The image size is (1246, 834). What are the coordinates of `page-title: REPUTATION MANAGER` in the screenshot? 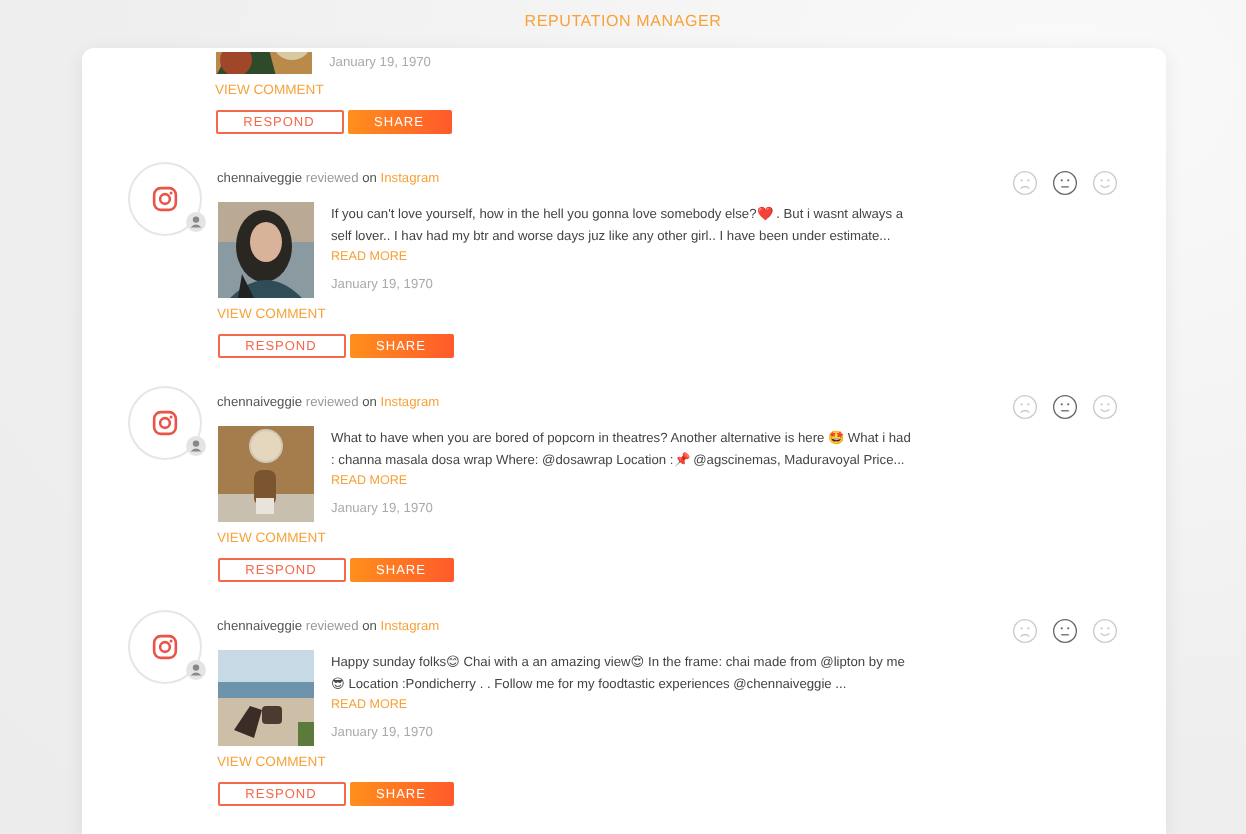 It's located at (623, 22).